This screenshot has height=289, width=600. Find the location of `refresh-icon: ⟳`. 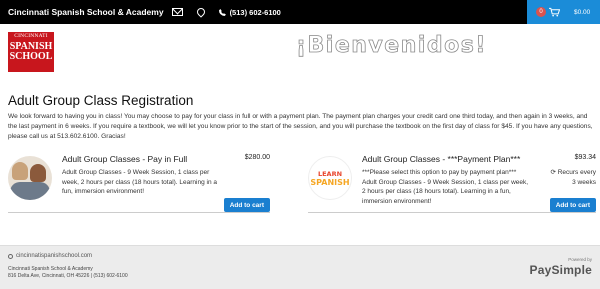

refresh-icon: ⟳ is located at coordinates (554, 172).